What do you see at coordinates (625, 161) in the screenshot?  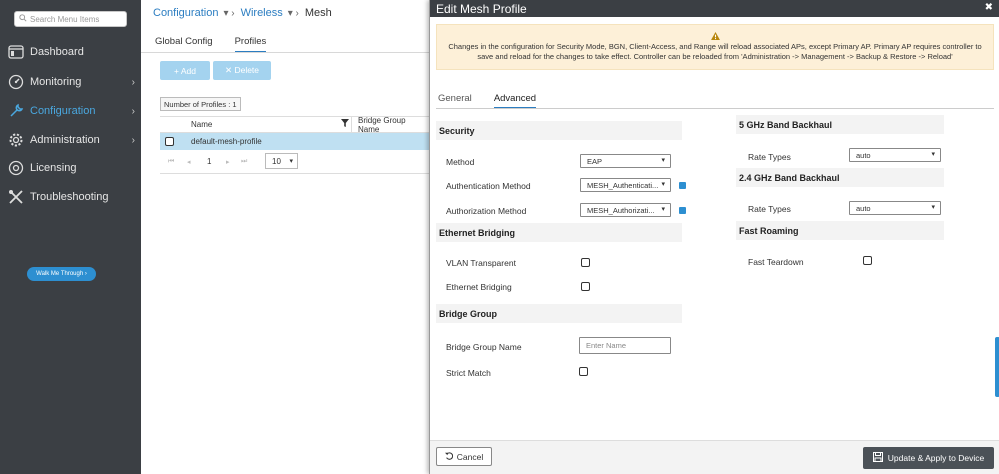 I see `method-select: EAP ▾` at bounding box center [625, 161].